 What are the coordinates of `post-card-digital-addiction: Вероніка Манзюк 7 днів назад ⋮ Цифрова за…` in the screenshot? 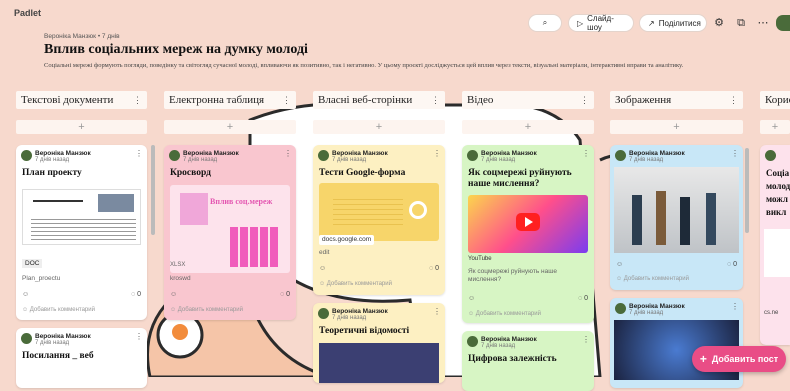 It's located at (528, 361).